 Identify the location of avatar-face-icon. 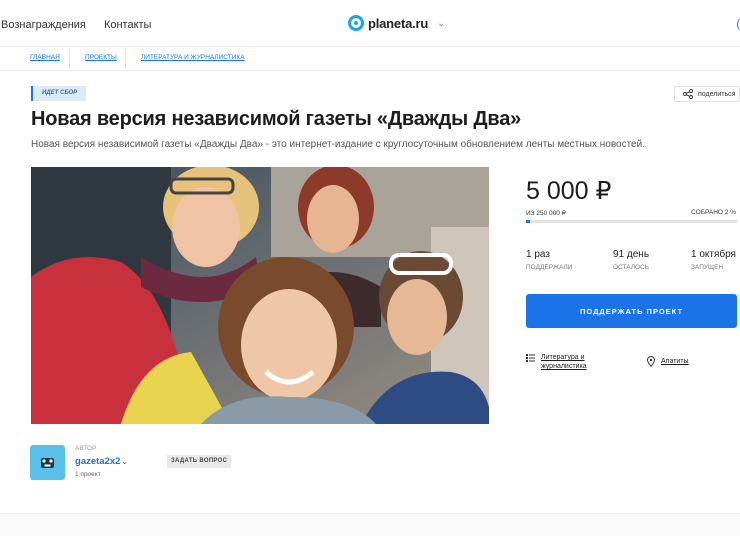
(47, 463).